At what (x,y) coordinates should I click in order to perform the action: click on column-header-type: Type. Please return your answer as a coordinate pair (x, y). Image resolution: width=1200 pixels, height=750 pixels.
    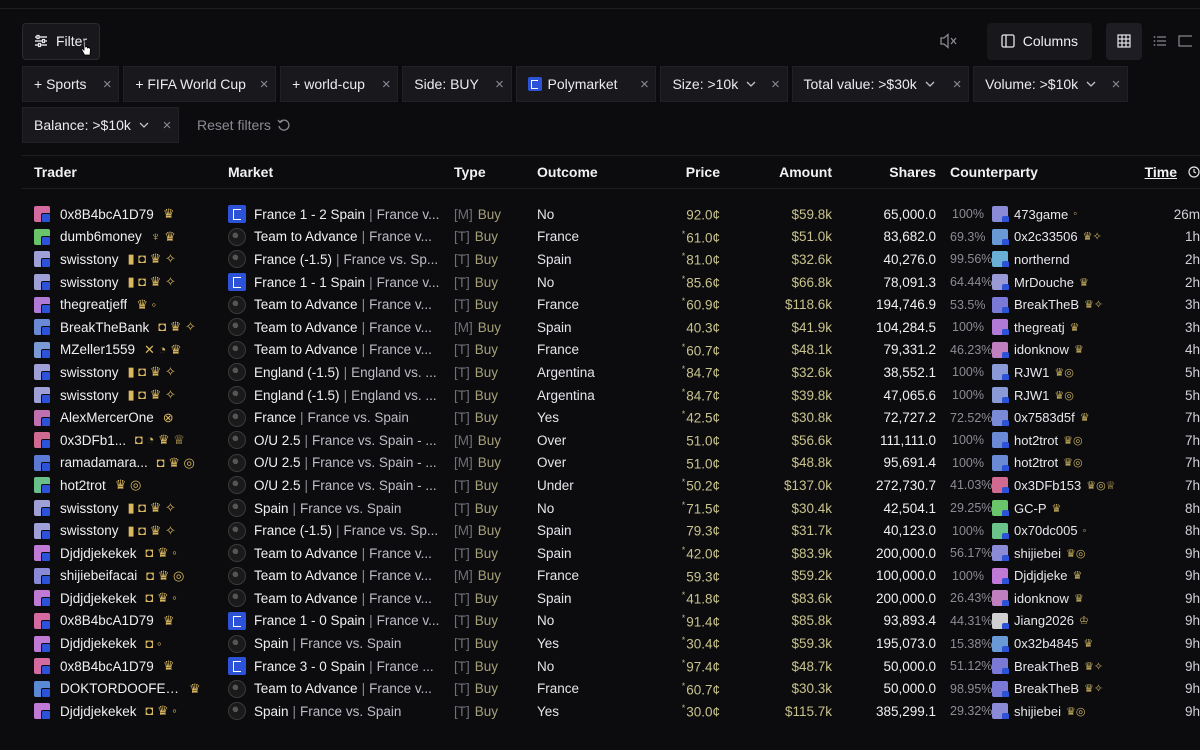
    Looking at the image, I should click on (489, 172).